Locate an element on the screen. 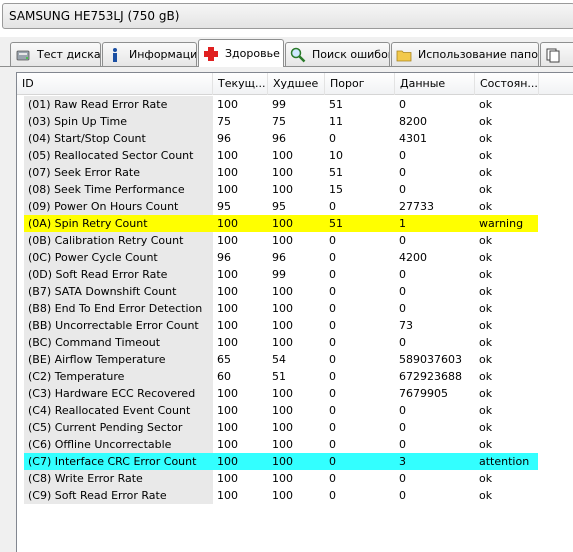 The height and width of the screenshot is (552, 573). table-row: (BE) Airflow Temperature 65 54 0 589037603 ok is located at coordinates (295, 359).